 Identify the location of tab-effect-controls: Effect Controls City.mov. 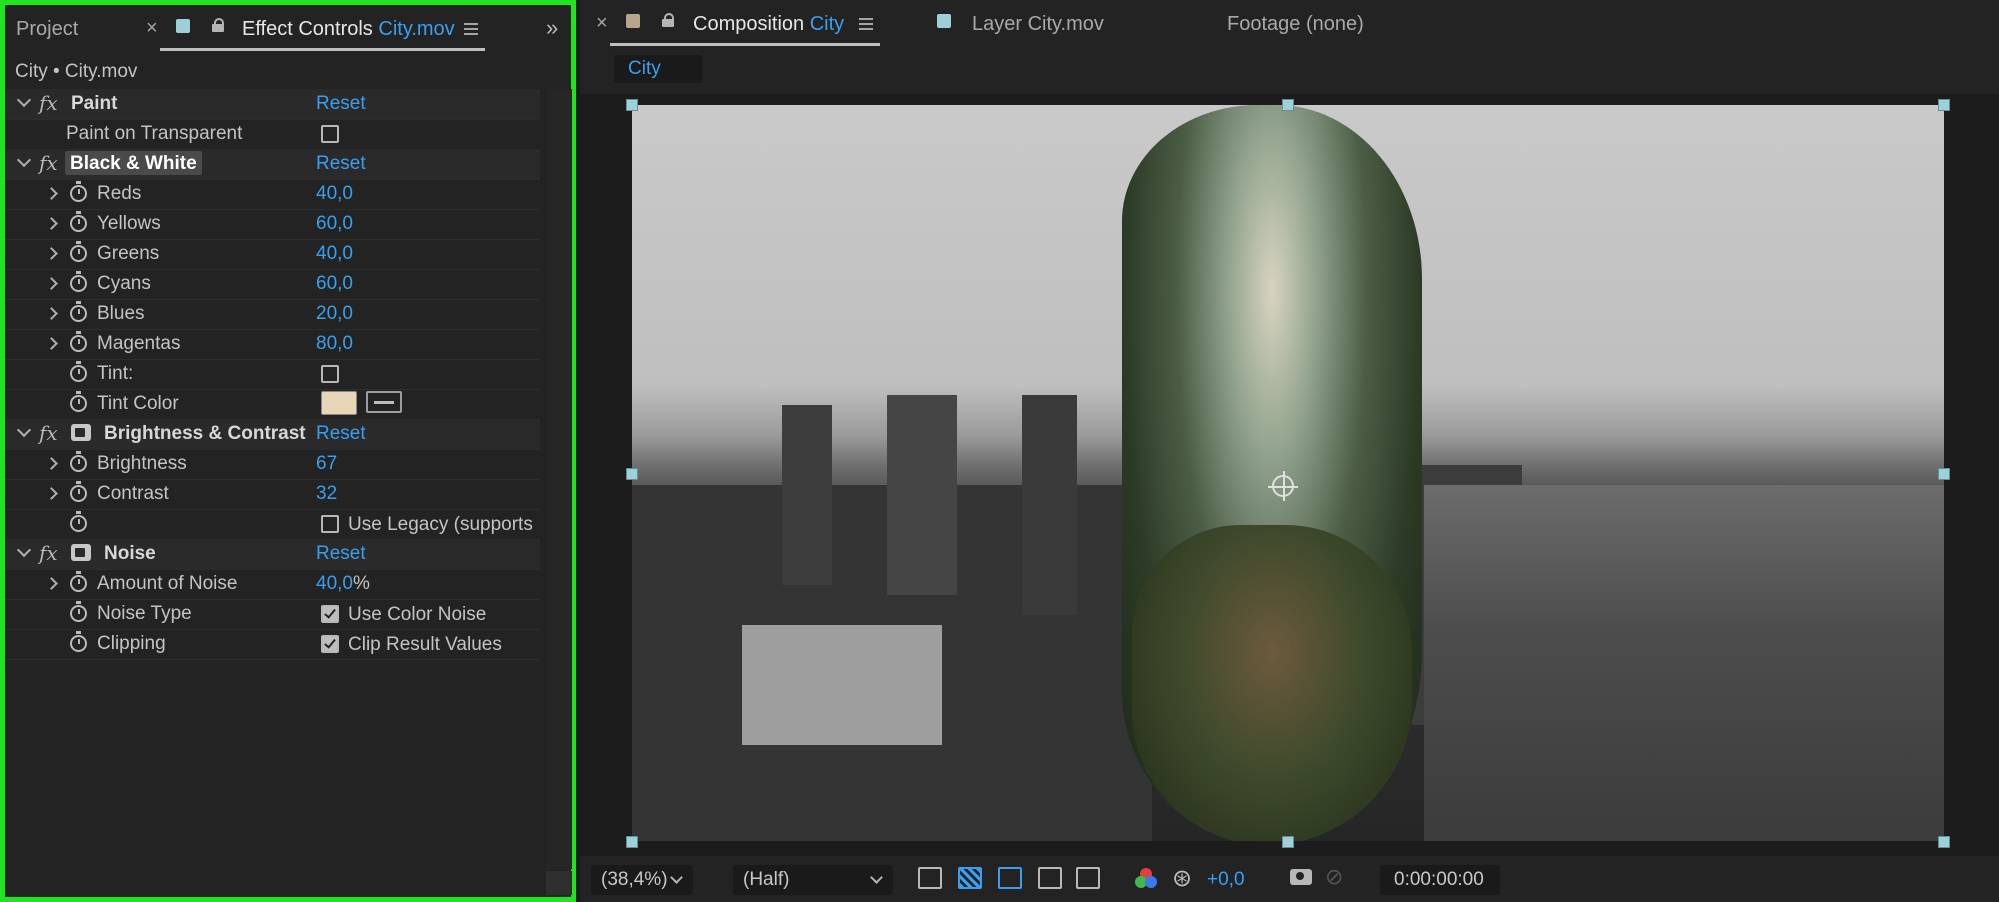
(348, 29).